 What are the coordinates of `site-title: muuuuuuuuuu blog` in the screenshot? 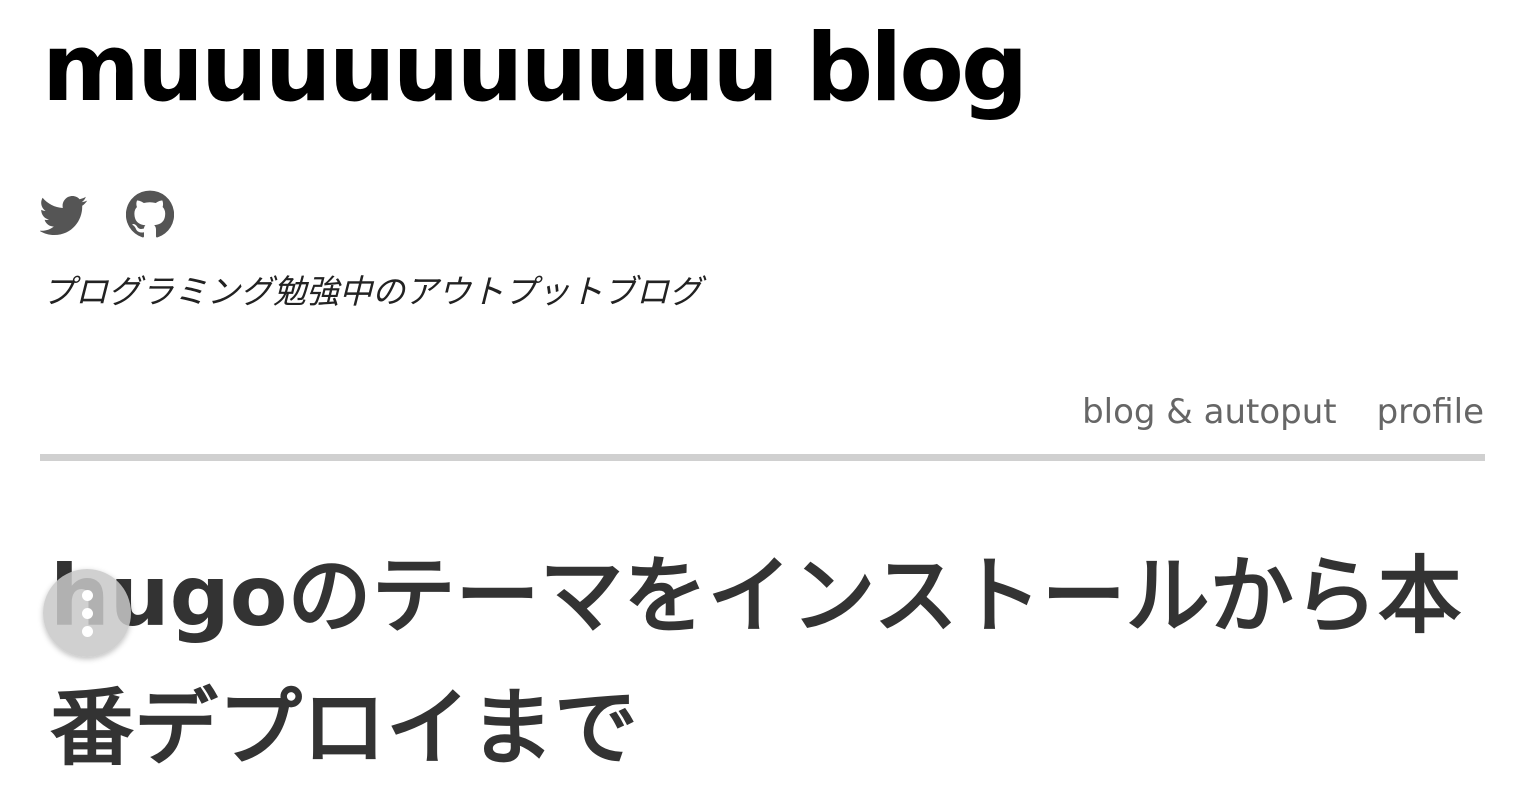 It's located at (535, 69).